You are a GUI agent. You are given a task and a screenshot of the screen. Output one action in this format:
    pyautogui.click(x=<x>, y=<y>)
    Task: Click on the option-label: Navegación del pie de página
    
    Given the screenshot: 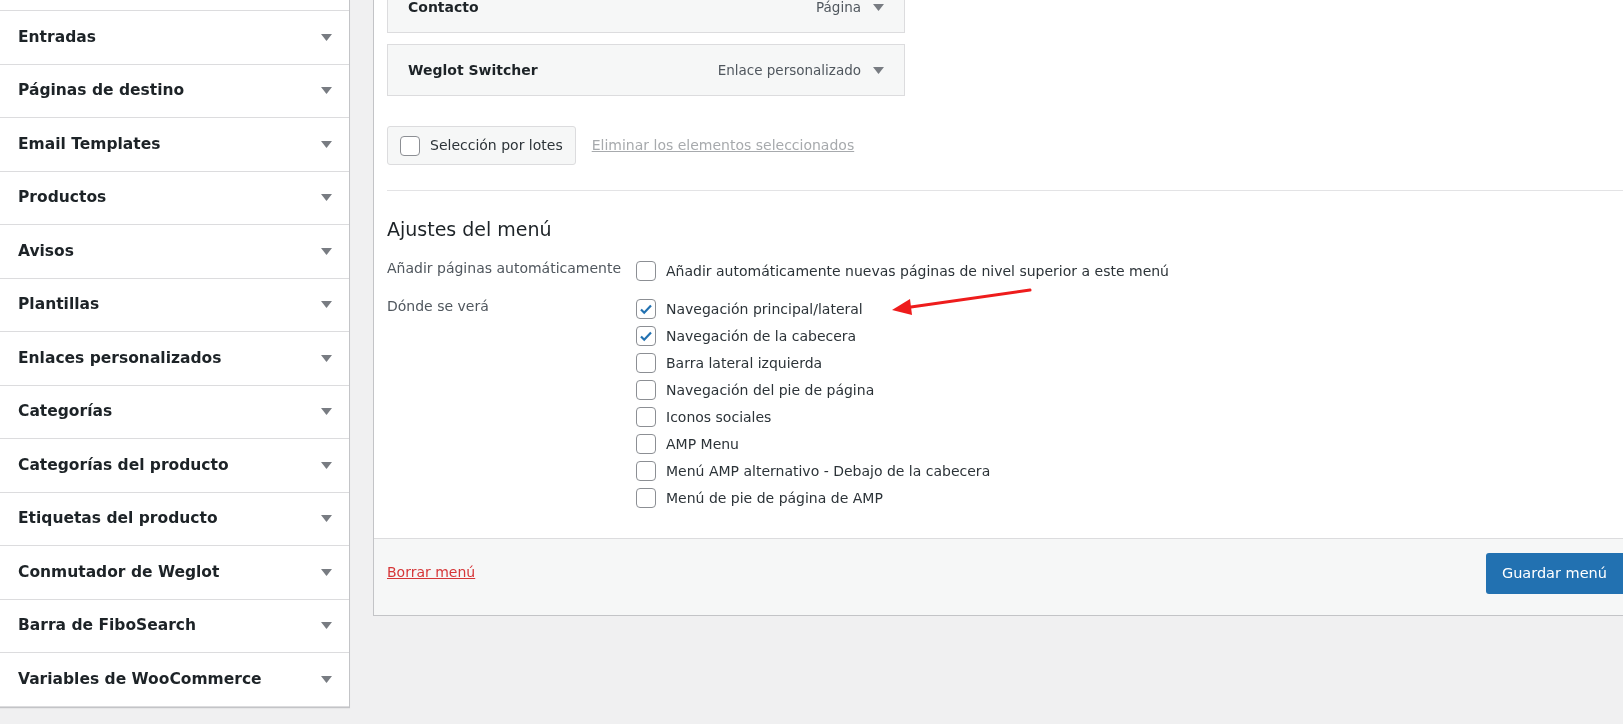 What is the action you would take?
    pyautogui.click(x=770, y=390)
    